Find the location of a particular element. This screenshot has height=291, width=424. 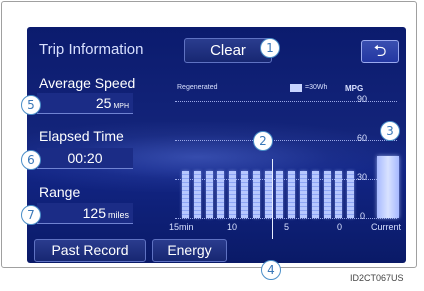

image-id-label: ID2CT067US is located at coordinates (377, 278).